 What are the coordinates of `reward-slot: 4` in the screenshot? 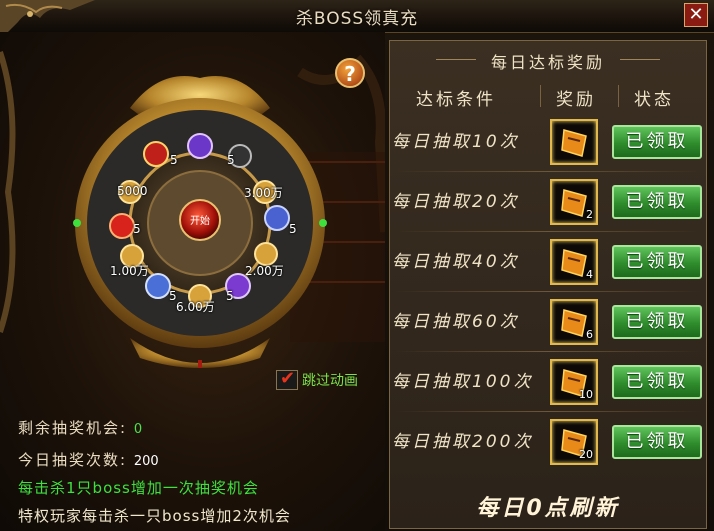 It's located at (574, 262).